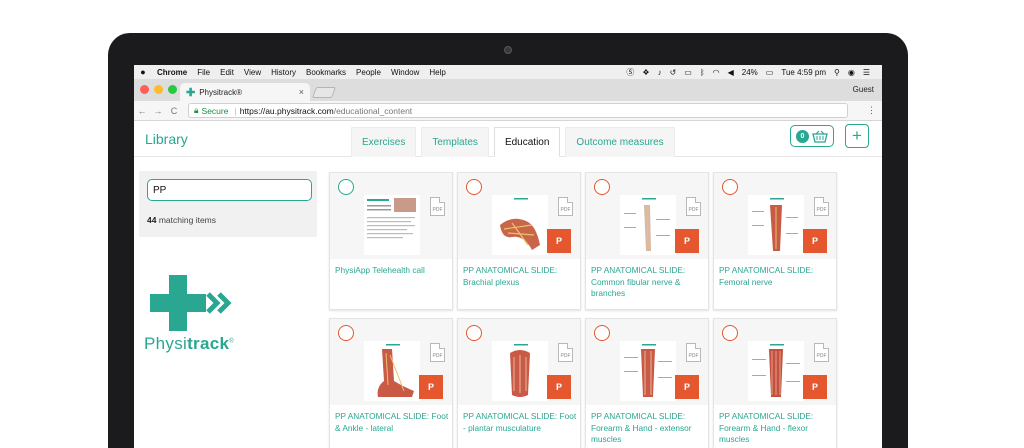  Describe the element at coordinates (391, 241) in the screenshot. I see `content-card: PDF PhysiApp Telehealth call` at that location.